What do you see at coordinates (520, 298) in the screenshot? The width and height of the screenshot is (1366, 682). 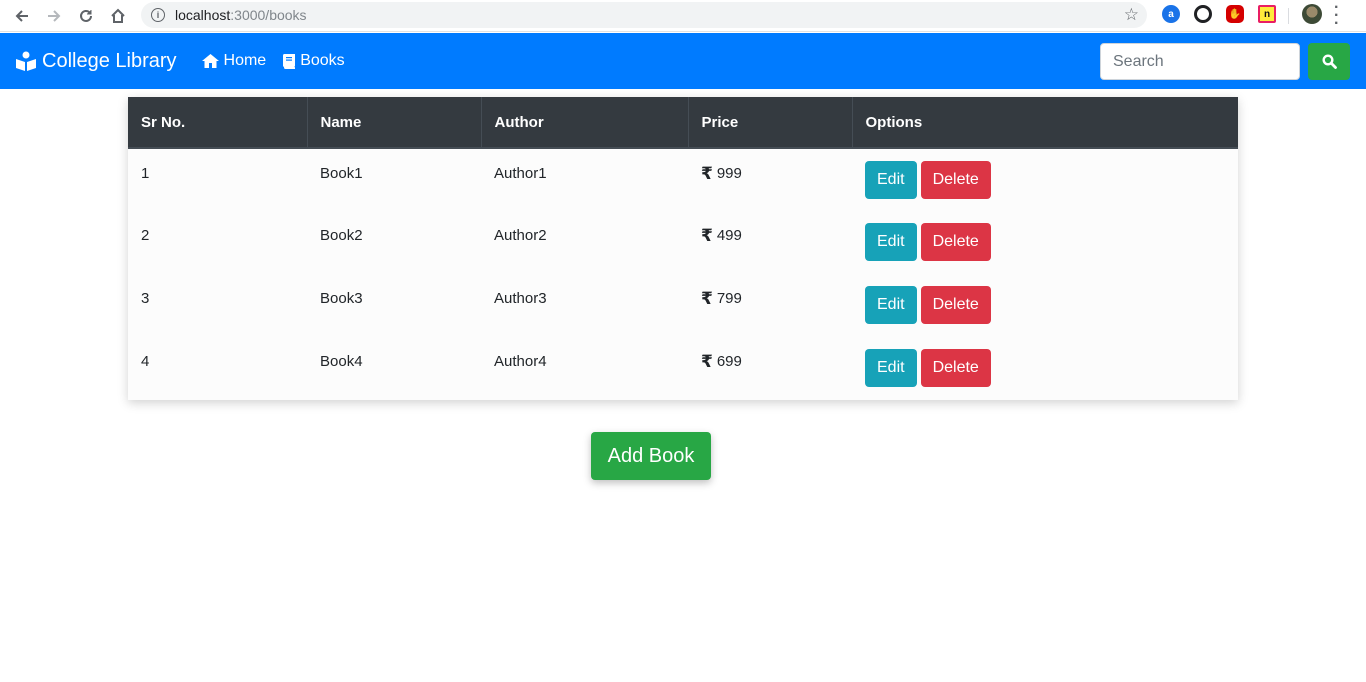 I see `cell-author: Author3` at bounding box center [520, 298].